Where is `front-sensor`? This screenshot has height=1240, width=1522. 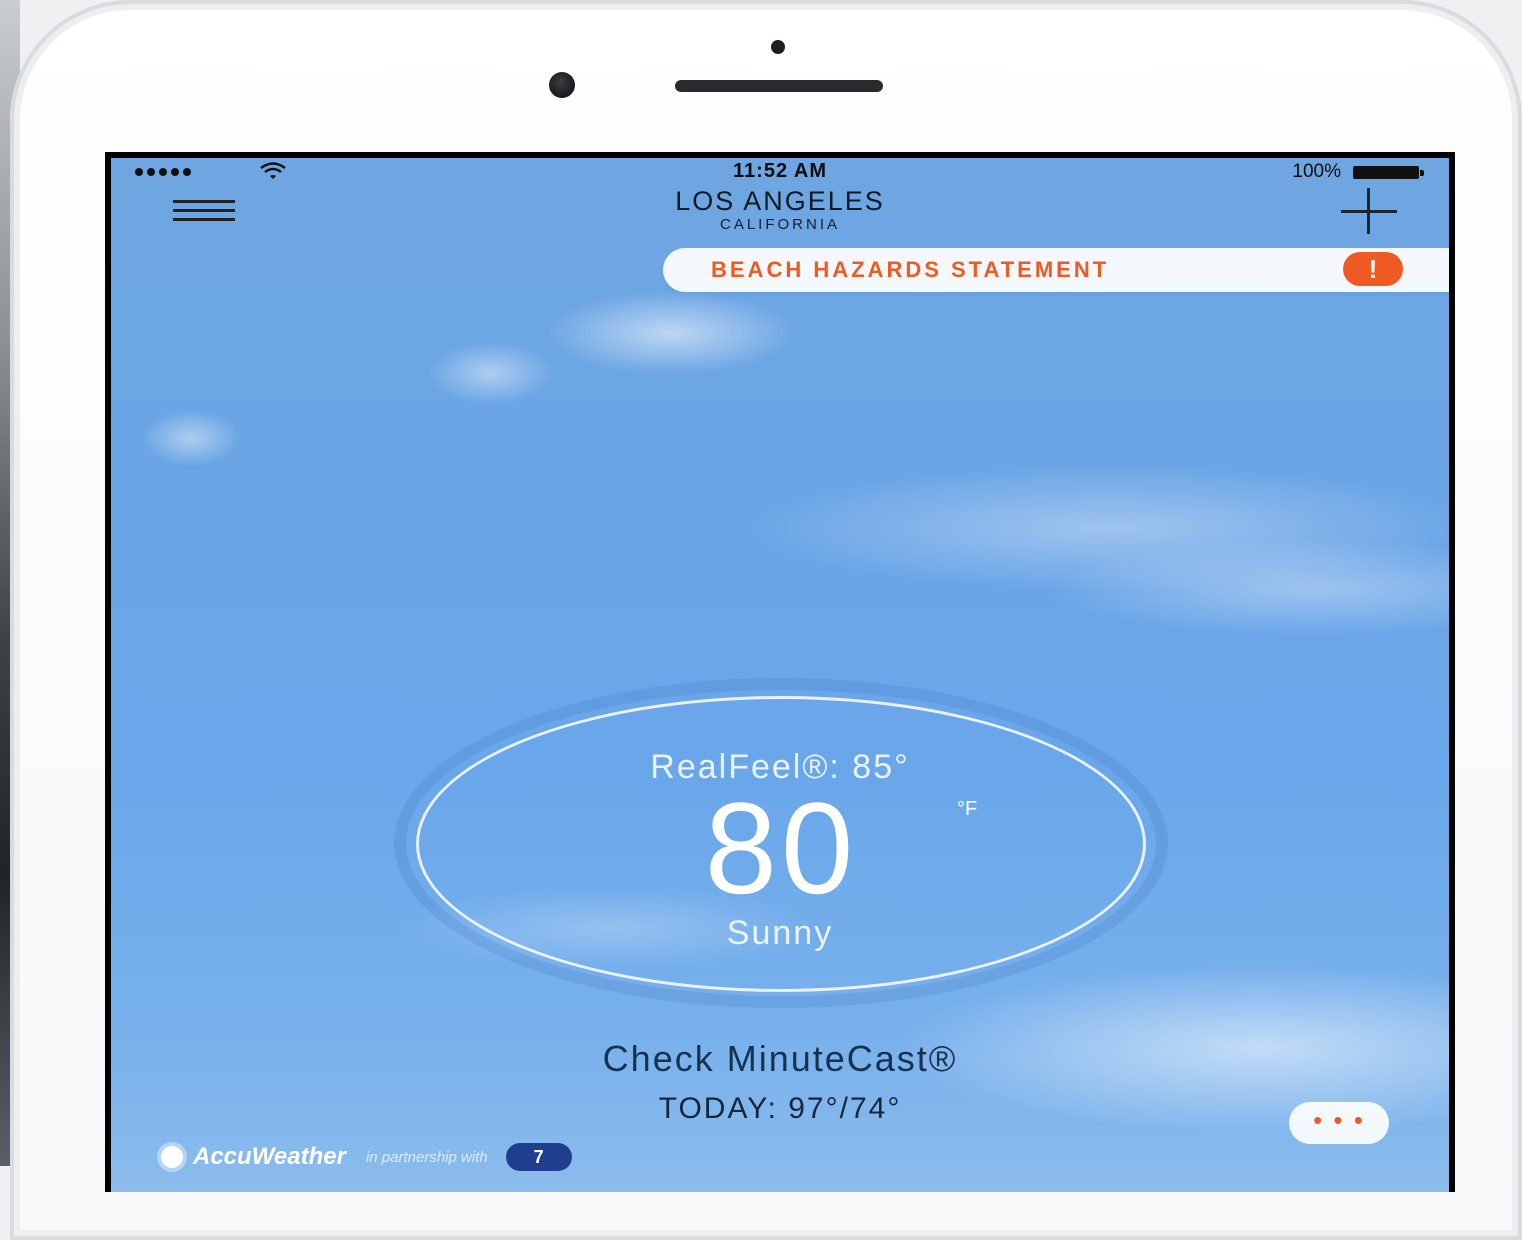 front-sensor is located at coordinates (778, 47).